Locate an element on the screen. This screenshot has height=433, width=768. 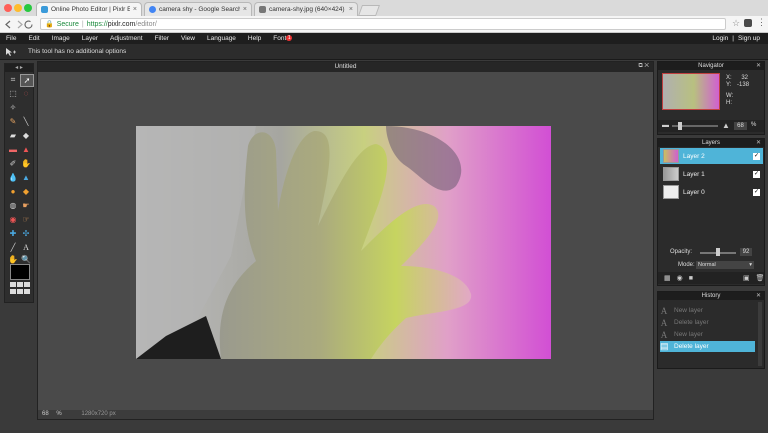
sharpen-tool-icon: ▲ is located at coordinates (26, 177).